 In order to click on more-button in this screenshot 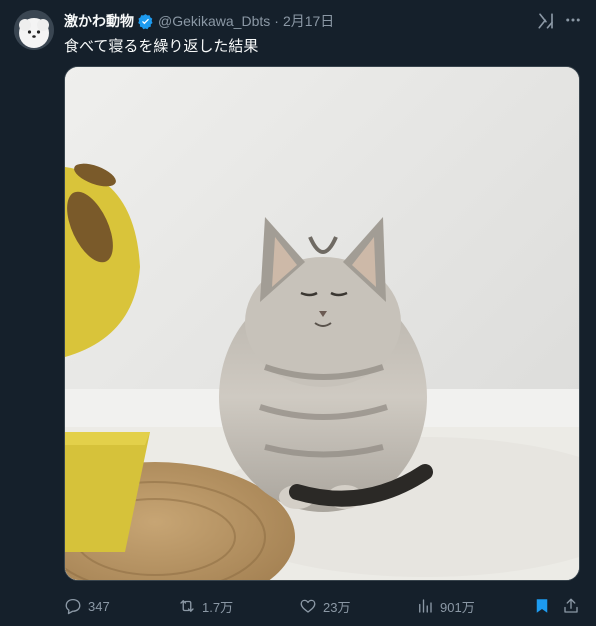, I will do `click(573, 20)`.